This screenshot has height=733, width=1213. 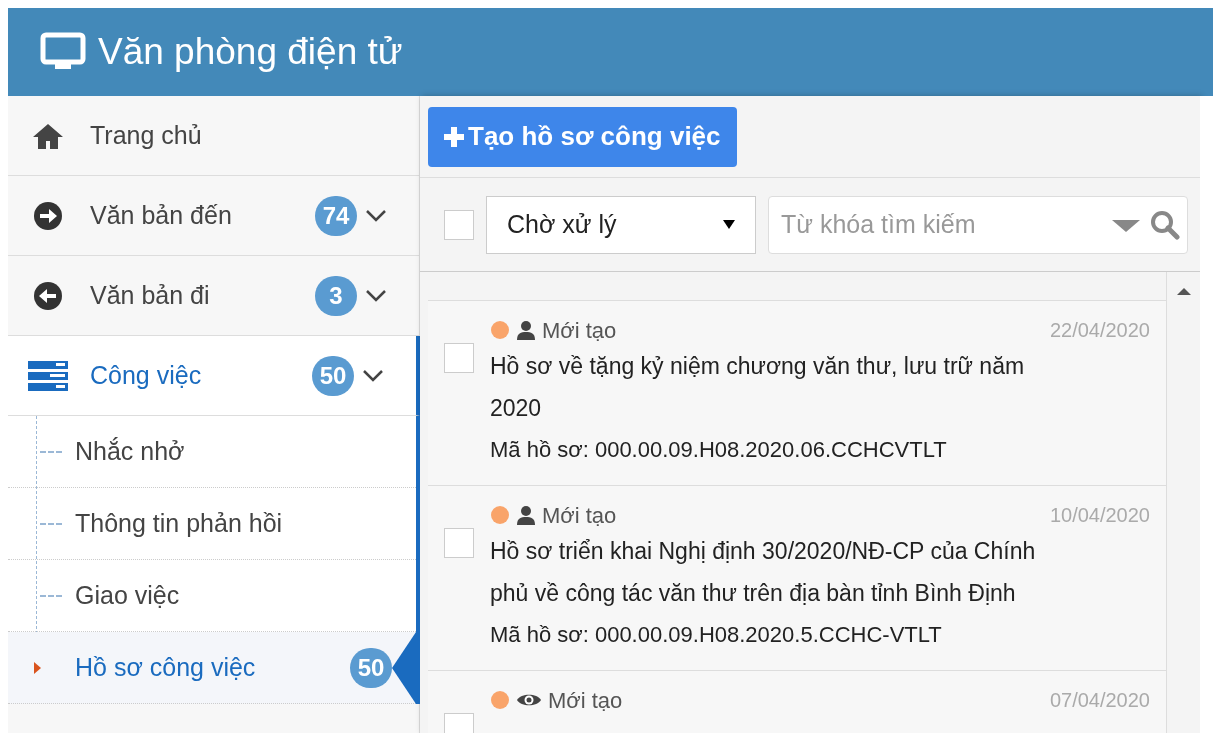 I want to click on create-button: Tạo hồ sơ công việc, so click(x=582, y=136).